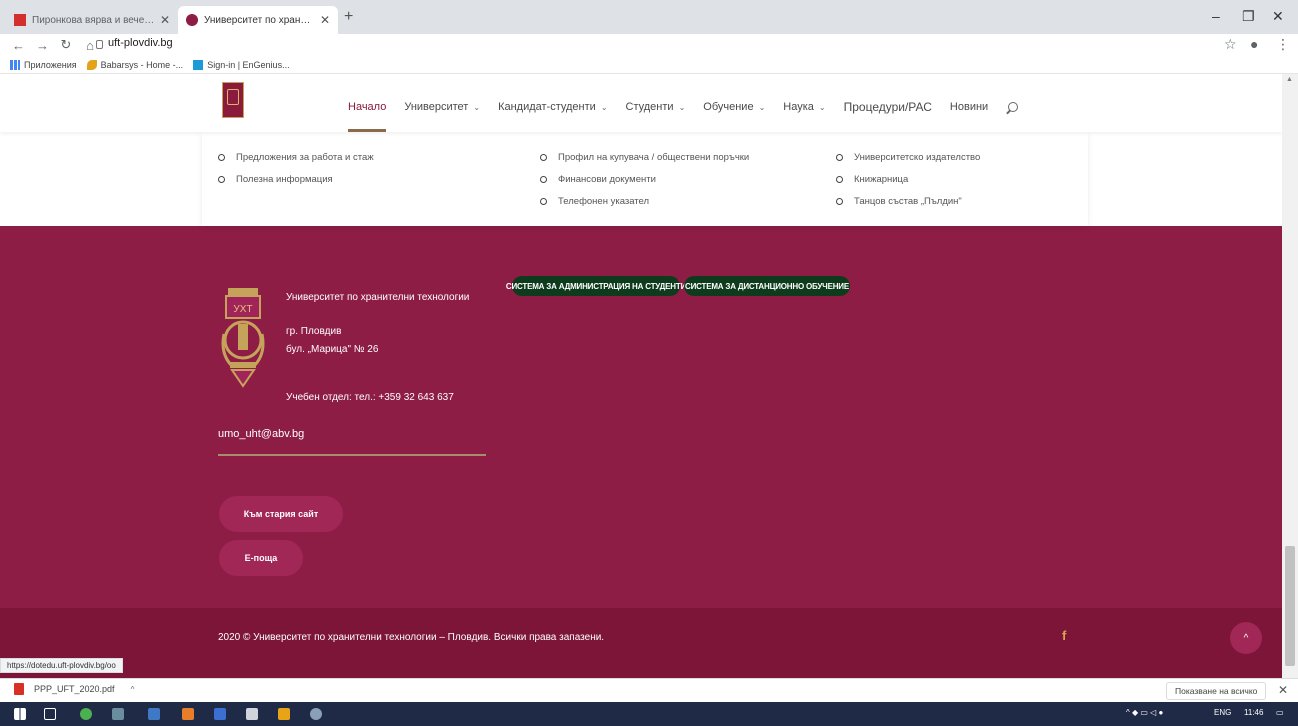 This screenshot has height=726, width=1298. What do you see at coordinates (649, 45) in the screenshot?
I see `browser-toolbar: ← → ↻ ⌂ uft-plovdiv.bg ☆ ● ⋮` at bounding box center [649, 45].